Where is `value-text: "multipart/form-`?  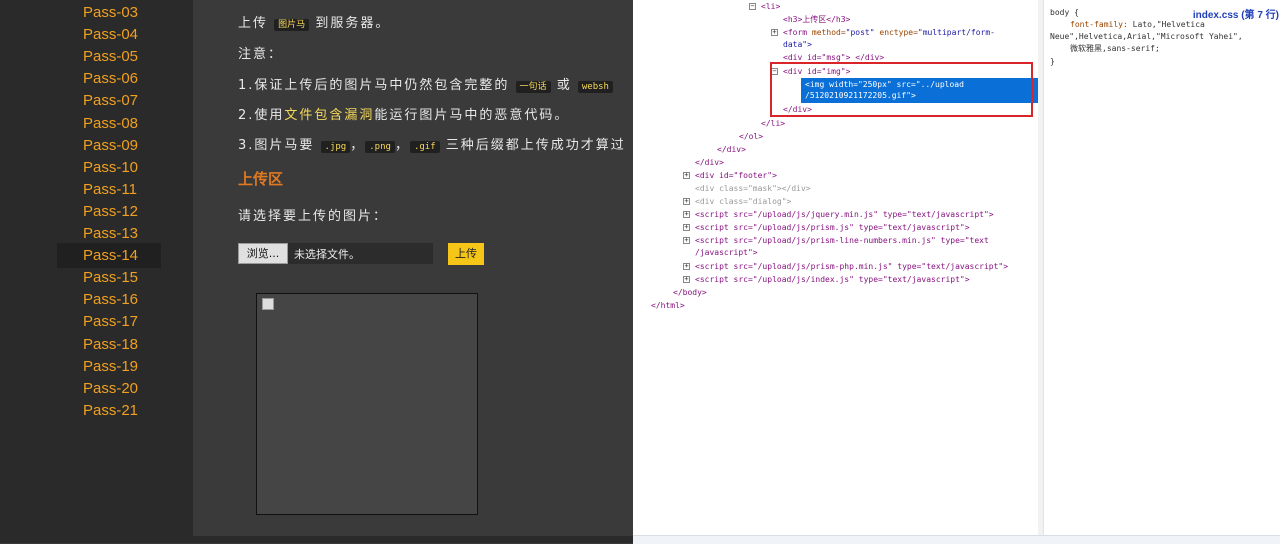
value-text: "multipart/form- is located at coordinates (956, 32).